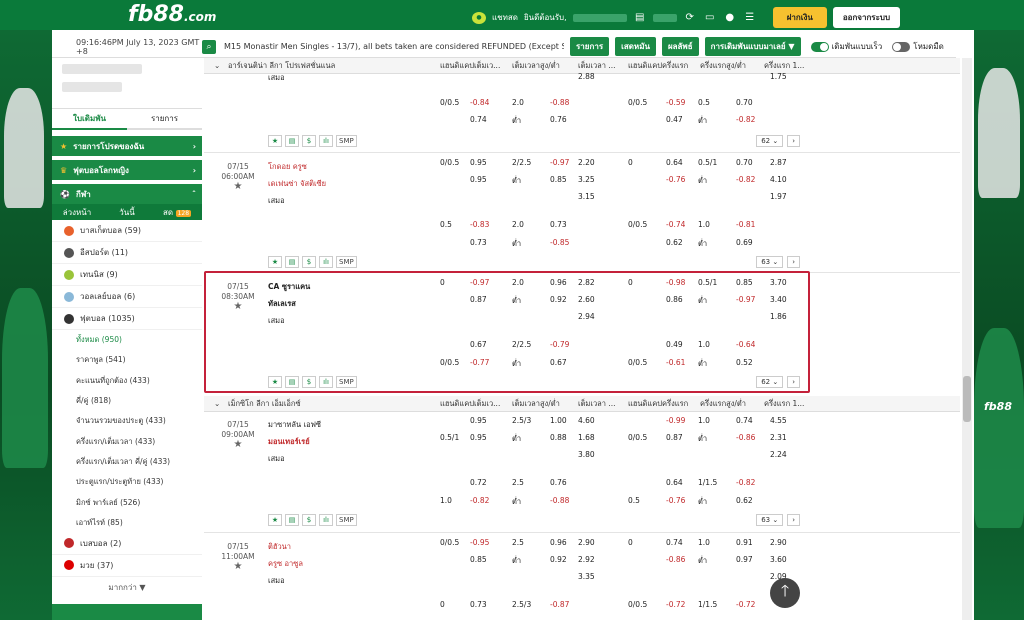 Image resolution: width=1024 pixels, height=620 pixels. What do you see at coordinates (586, 559) in the screenshot?
I see `odds-cell: 2.92` at bounding box center [586, 559].